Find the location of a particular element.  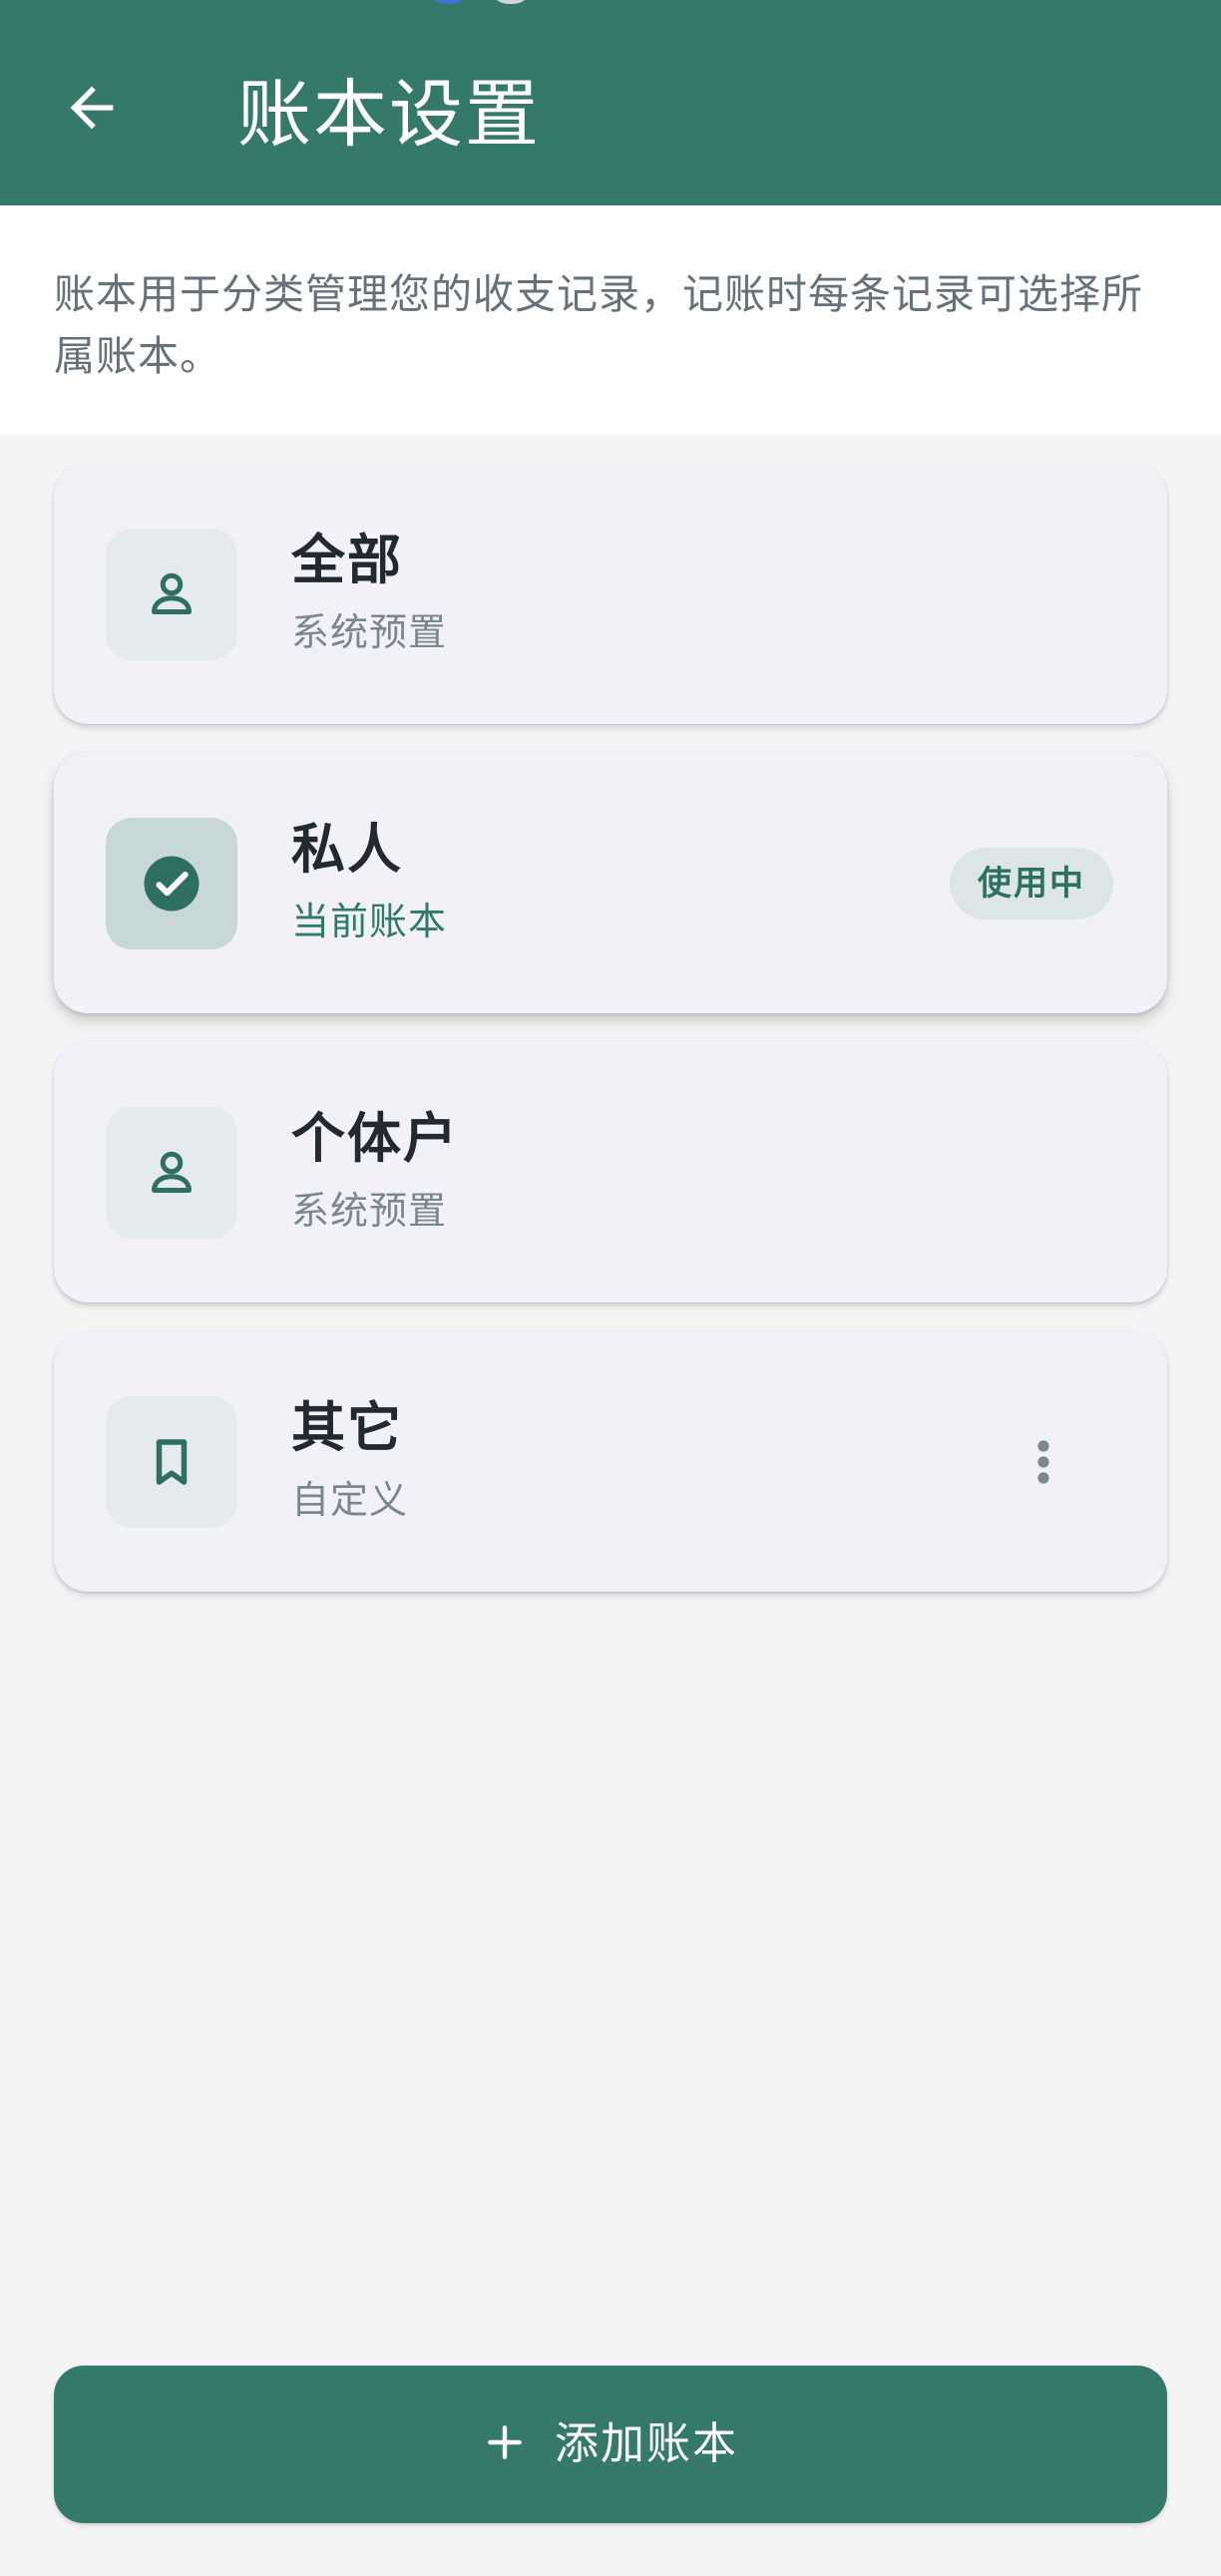

account-subtitle: 当前账本 is located at coordinates (369, 922).